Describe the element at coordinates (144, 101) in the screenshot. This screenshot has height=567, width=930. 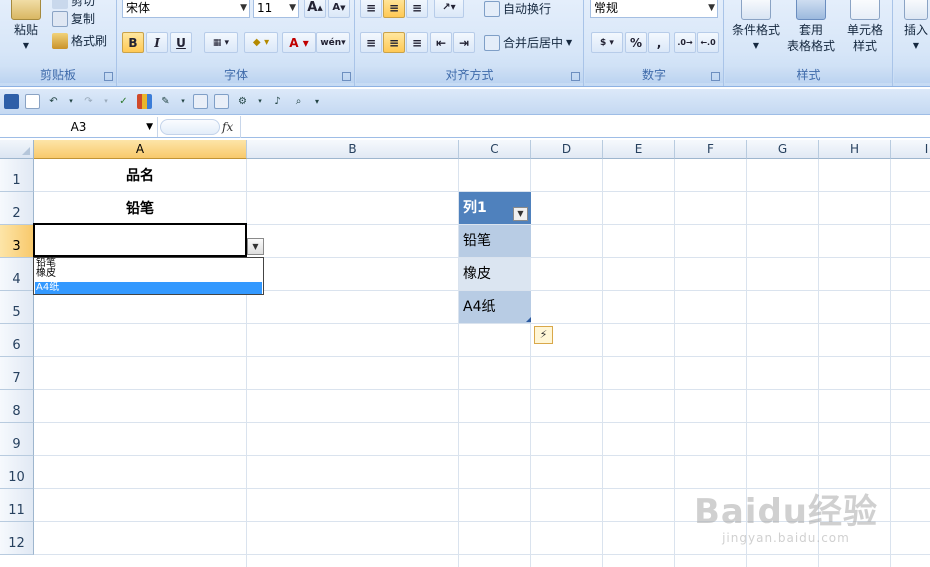
I see `chart-icon` at that location.